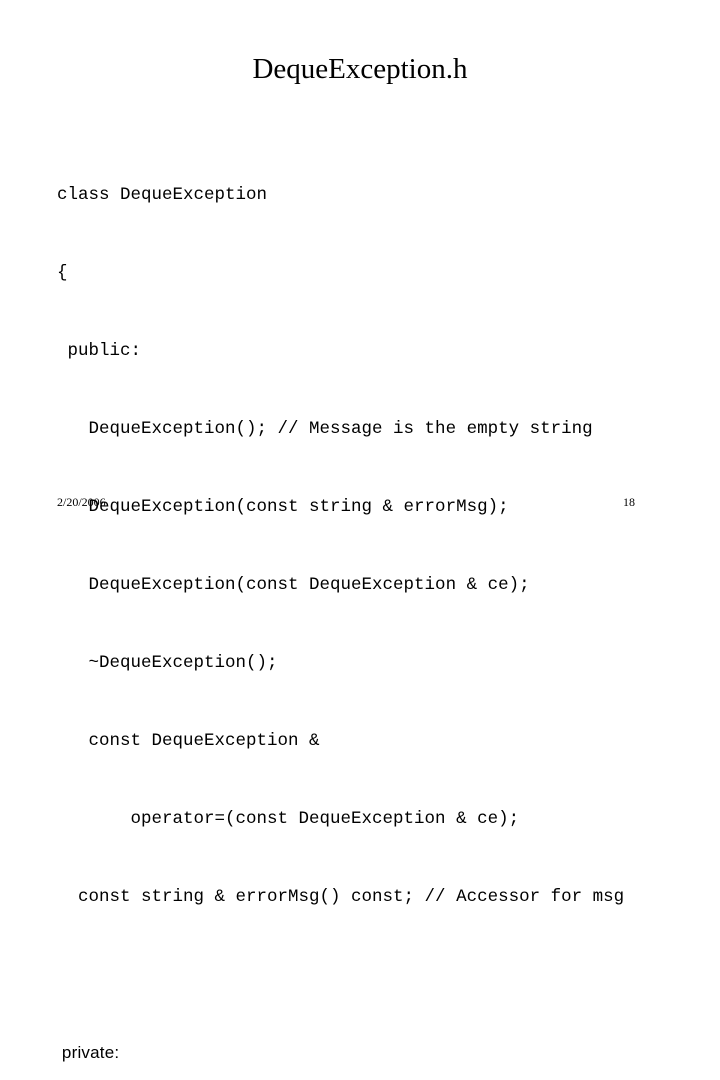 The height and width of the screenshot is (1080, 720). Describe the element at coordinates (81, 502) in the screenshot. I see `footer-date: 2/20/2006` at that location.